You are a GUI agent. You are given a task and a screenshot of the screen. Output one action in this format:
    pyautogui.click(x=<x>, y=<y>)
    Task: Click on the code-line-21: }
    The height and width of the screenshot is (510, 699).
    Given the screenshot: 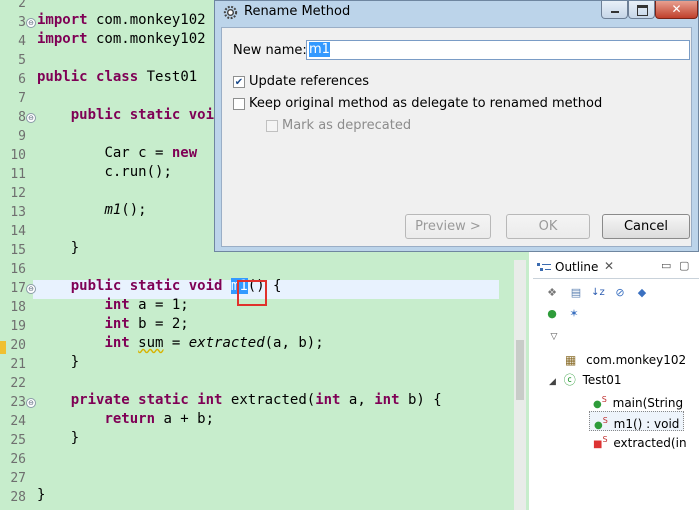 What is the action you would take?
    pyautogui.click(x=75, y=362)
    